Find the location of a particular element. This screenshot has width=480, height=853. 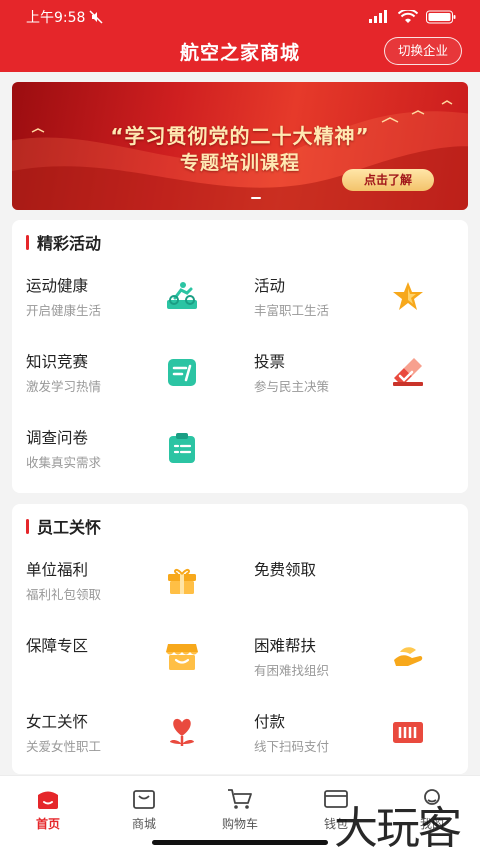

section-title: 精彩活动 is located at coordinates (64, 242).